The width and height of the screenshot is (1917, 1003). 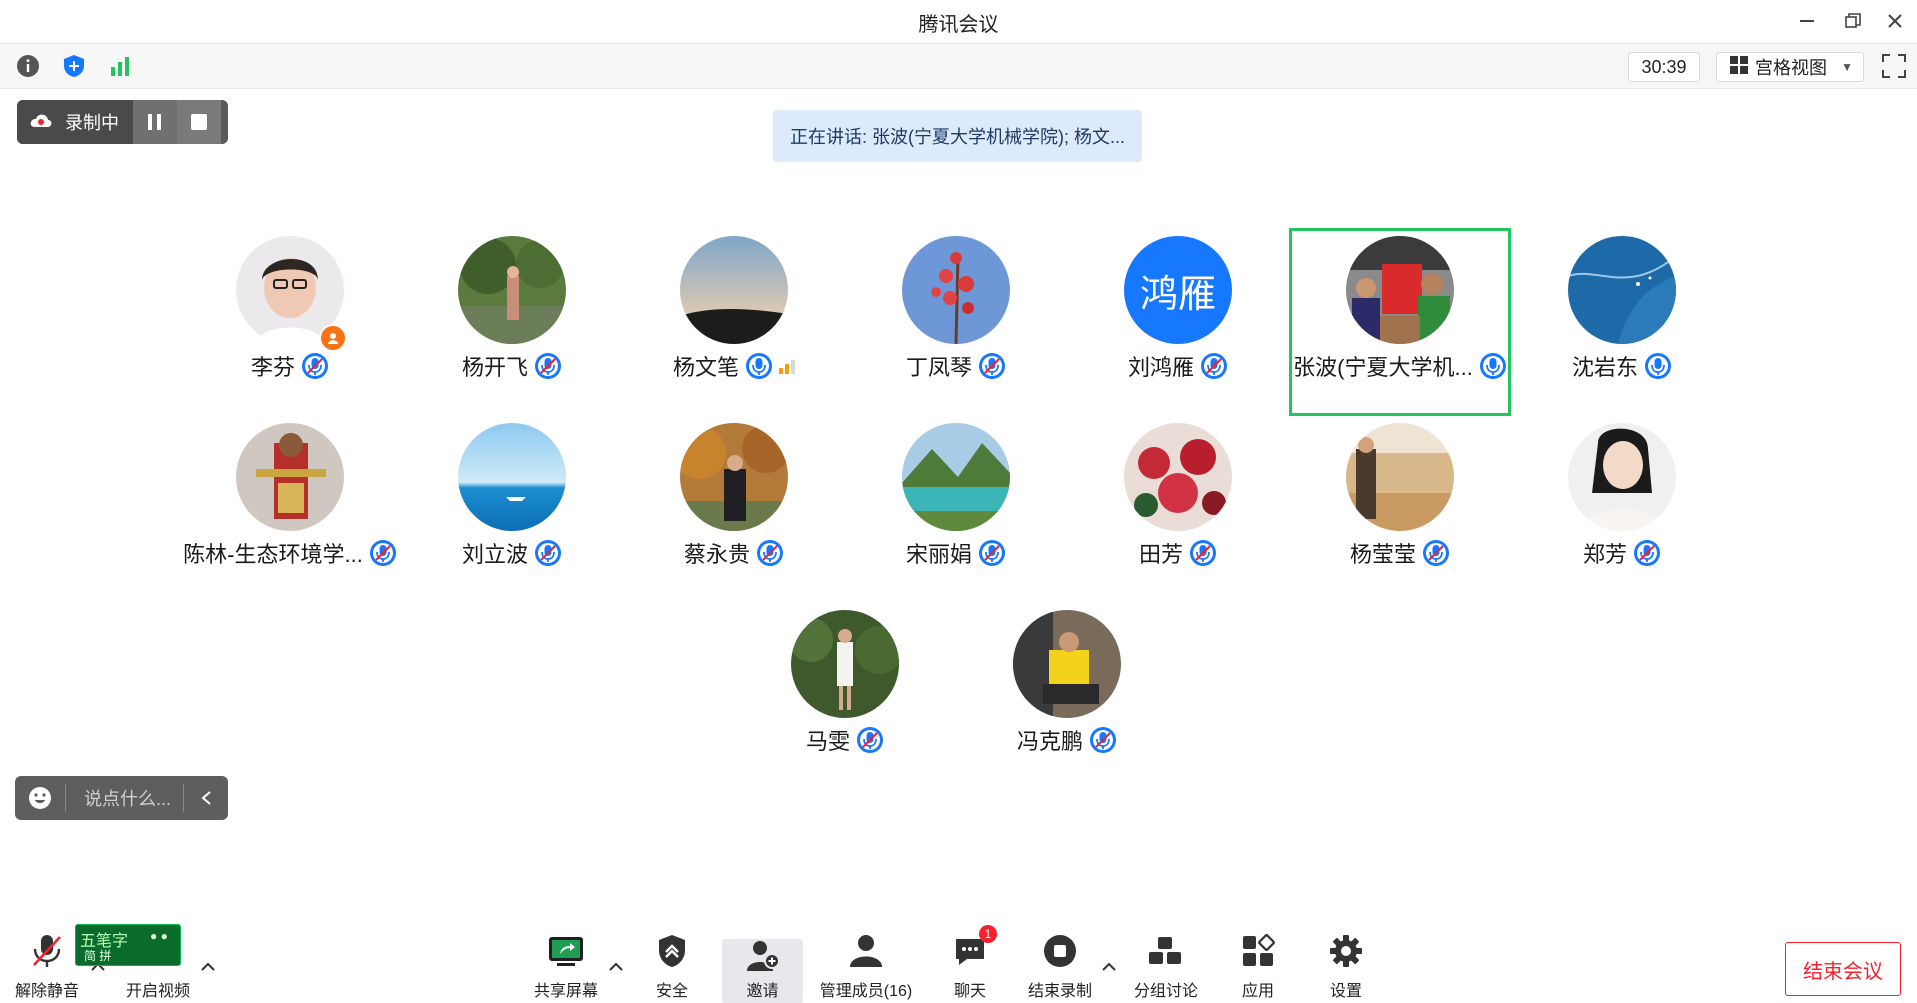 I want to click on participant-tile: 郑芳, so click(x=1622, y=509).